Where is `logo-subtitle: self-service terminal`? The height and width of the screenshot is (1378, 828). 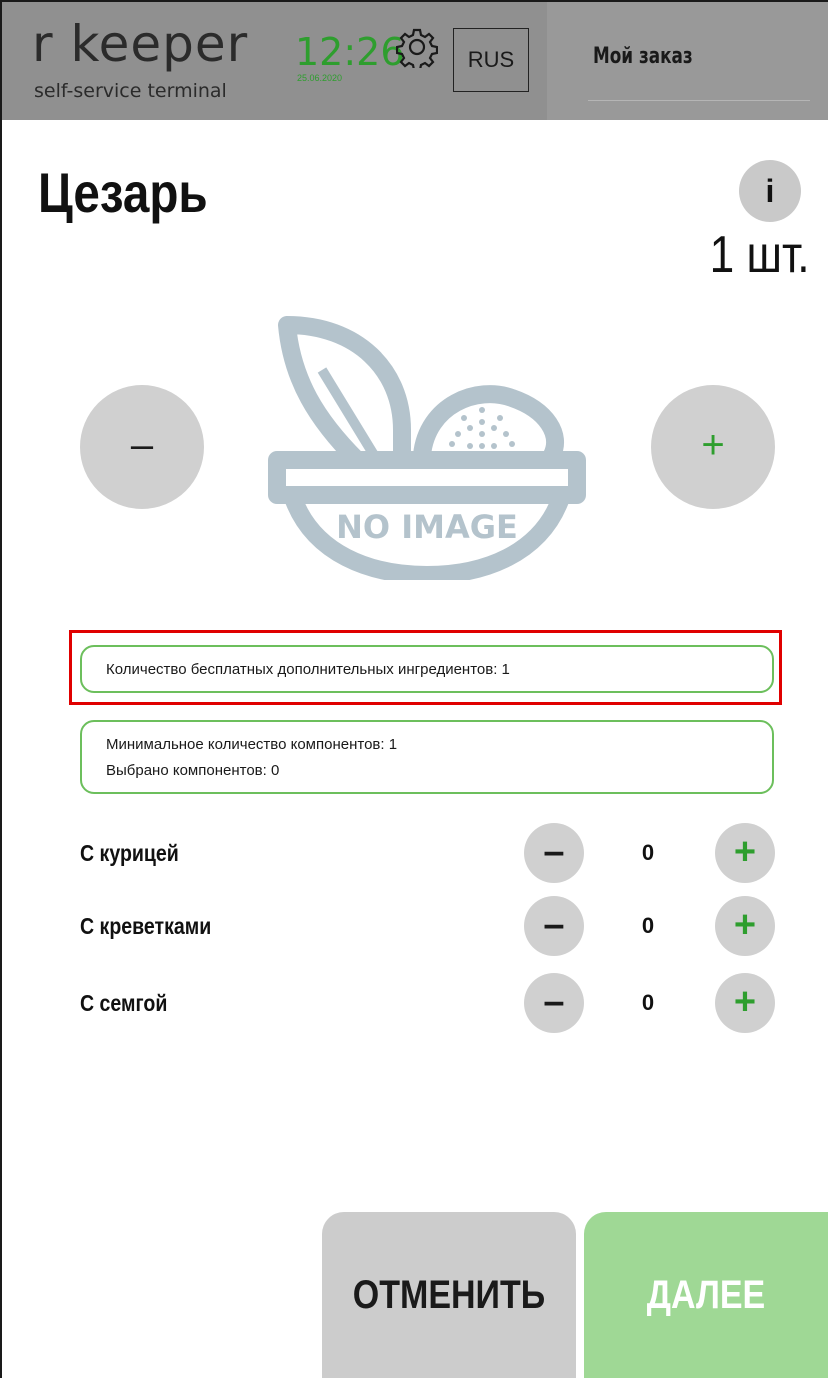
logo-subtitle: self-service terminal is located at coordinates (130, 91).